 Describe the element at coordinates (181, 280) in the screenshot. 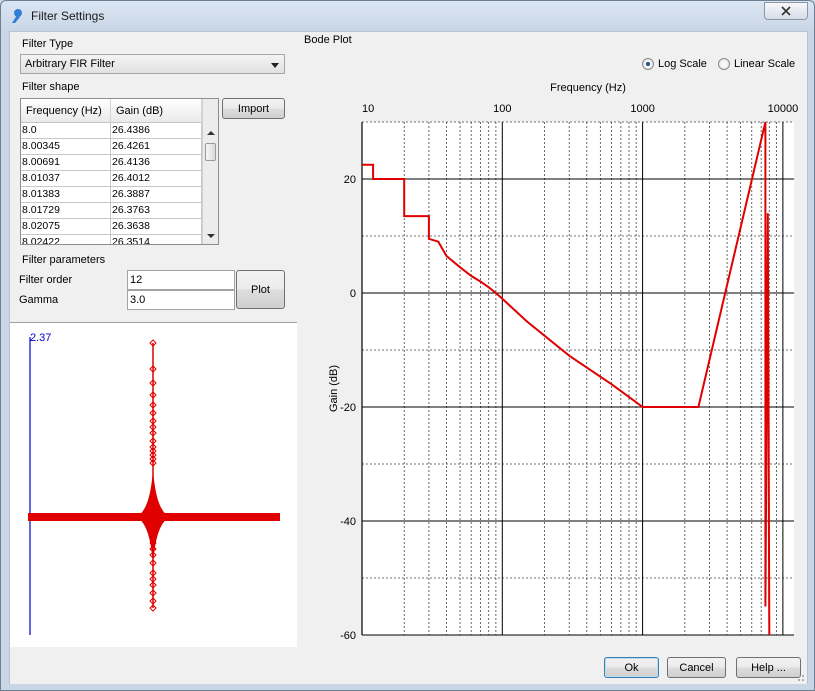

I see `filter-order-field: 12` at that location.